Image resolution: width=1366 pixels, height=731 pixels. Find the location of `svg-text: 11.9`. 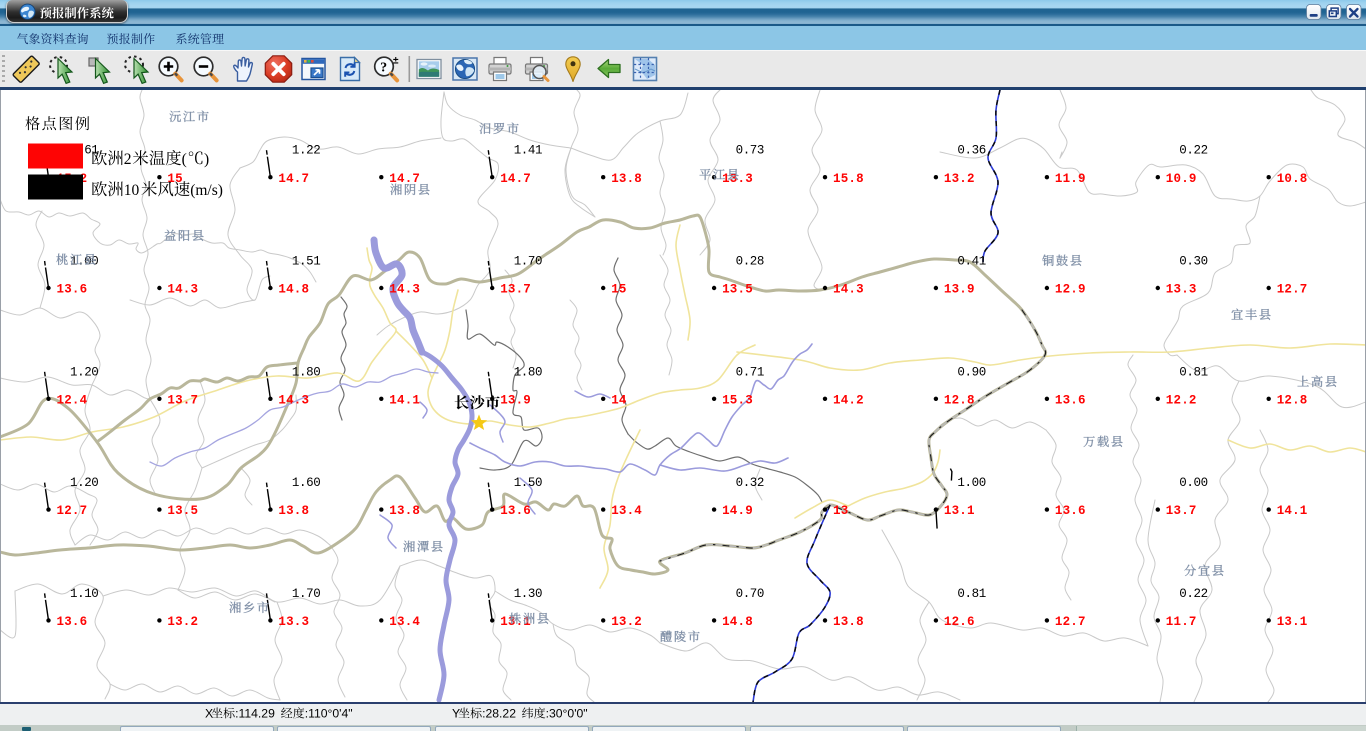

svg-text: 11.9 is located at coordinates (1070, 179).